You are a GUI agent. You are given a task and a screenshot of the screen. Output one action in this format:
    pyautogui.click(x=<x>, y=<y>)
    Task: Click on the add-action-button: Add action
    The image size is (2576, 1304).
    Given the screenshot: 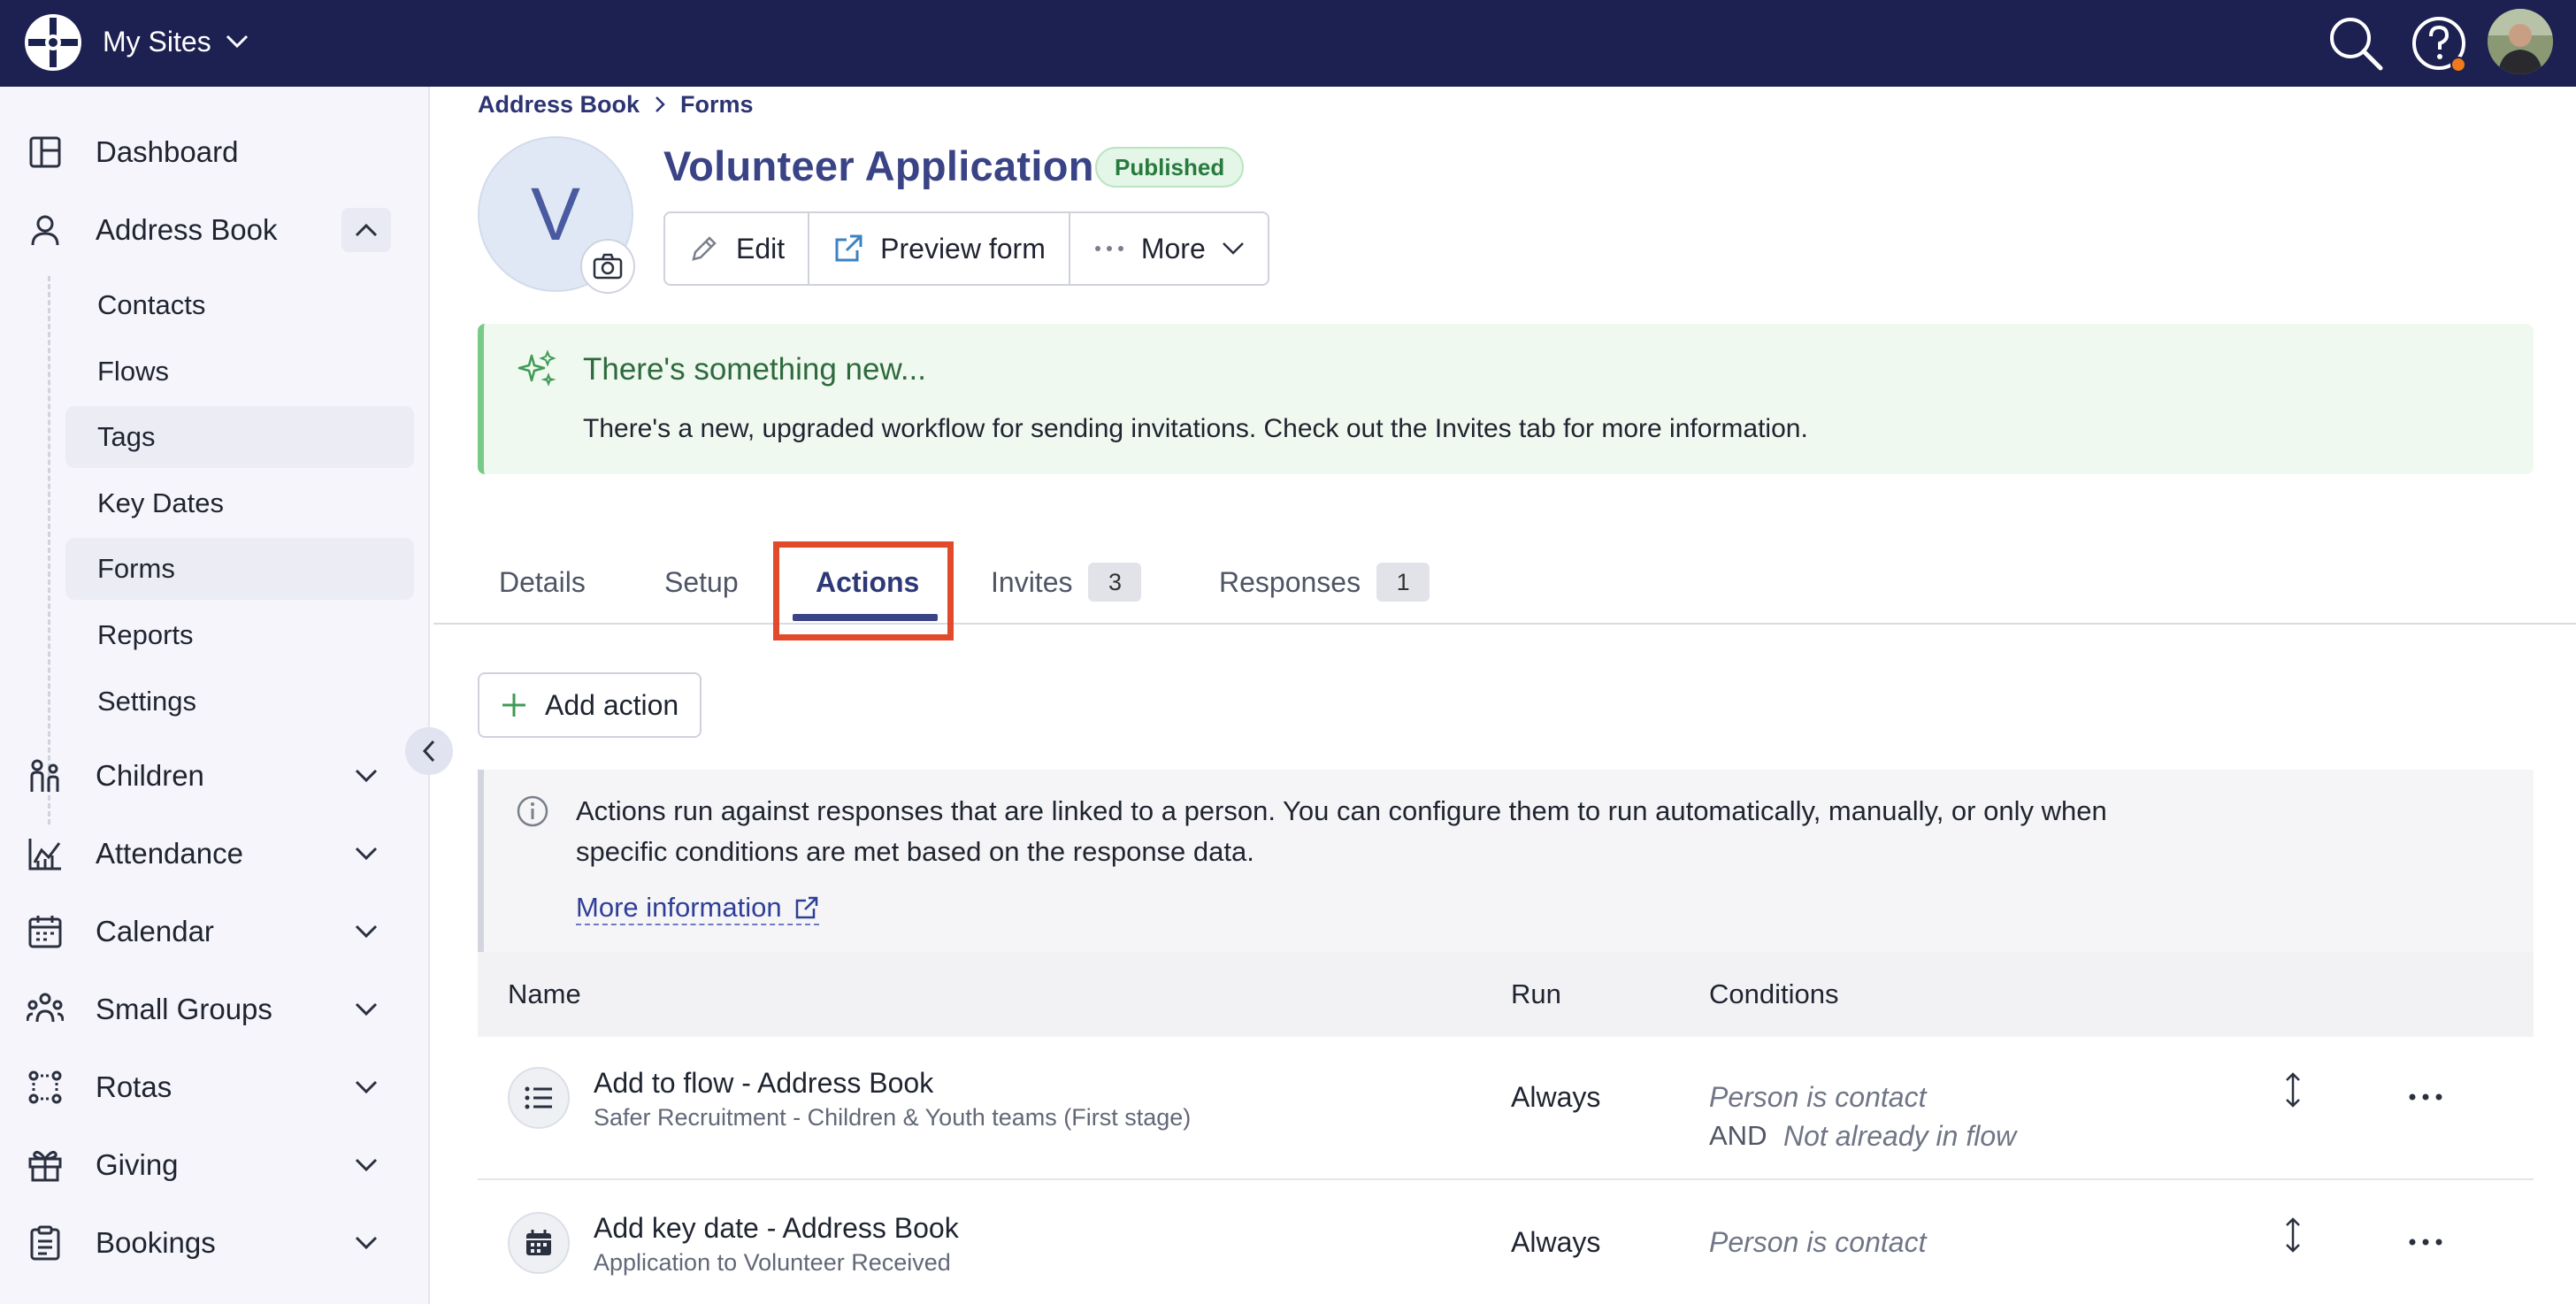 What is the action you would take?
    pyautogui.click(x=590, y=705)
    